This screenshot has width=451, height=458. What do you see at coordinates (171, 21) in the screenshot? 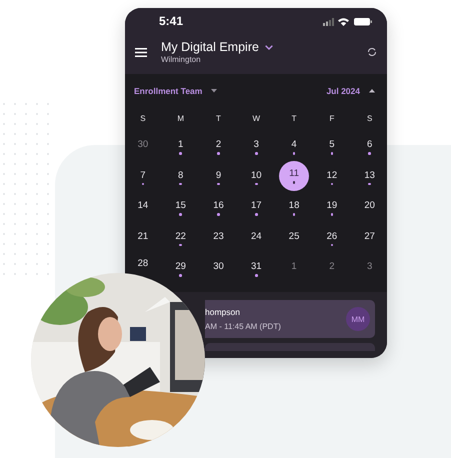
I see `status-time: 5:41` at bounding box center [171, 21].